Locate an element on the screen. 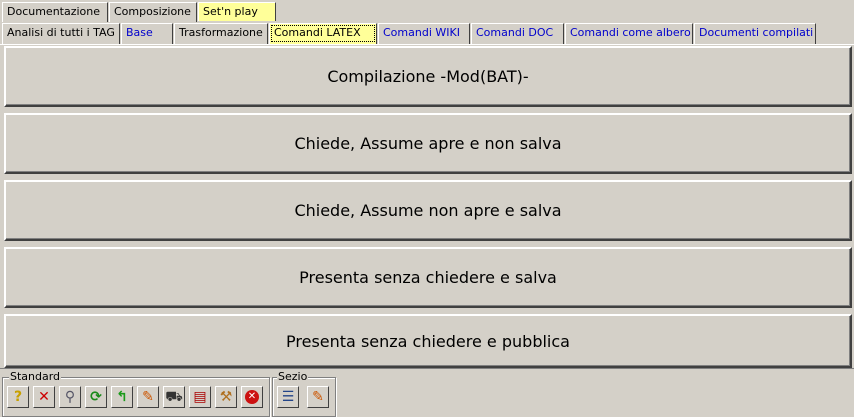  cart-icon: ⛟ is located at coordinates (174, 397).